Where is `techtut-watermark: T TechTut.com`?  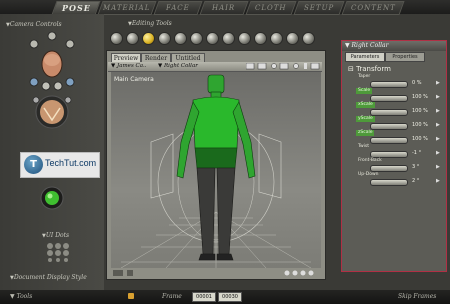 techtut-watermark: T TechTut.com is located at coordinates (60, 165).